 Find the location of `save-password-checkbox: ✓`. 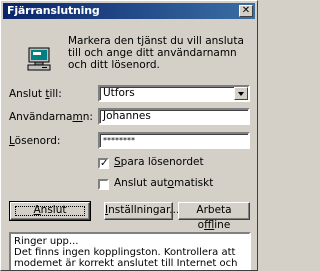

save-password-checkbox: ✓ is located at coordinates (103, 163).